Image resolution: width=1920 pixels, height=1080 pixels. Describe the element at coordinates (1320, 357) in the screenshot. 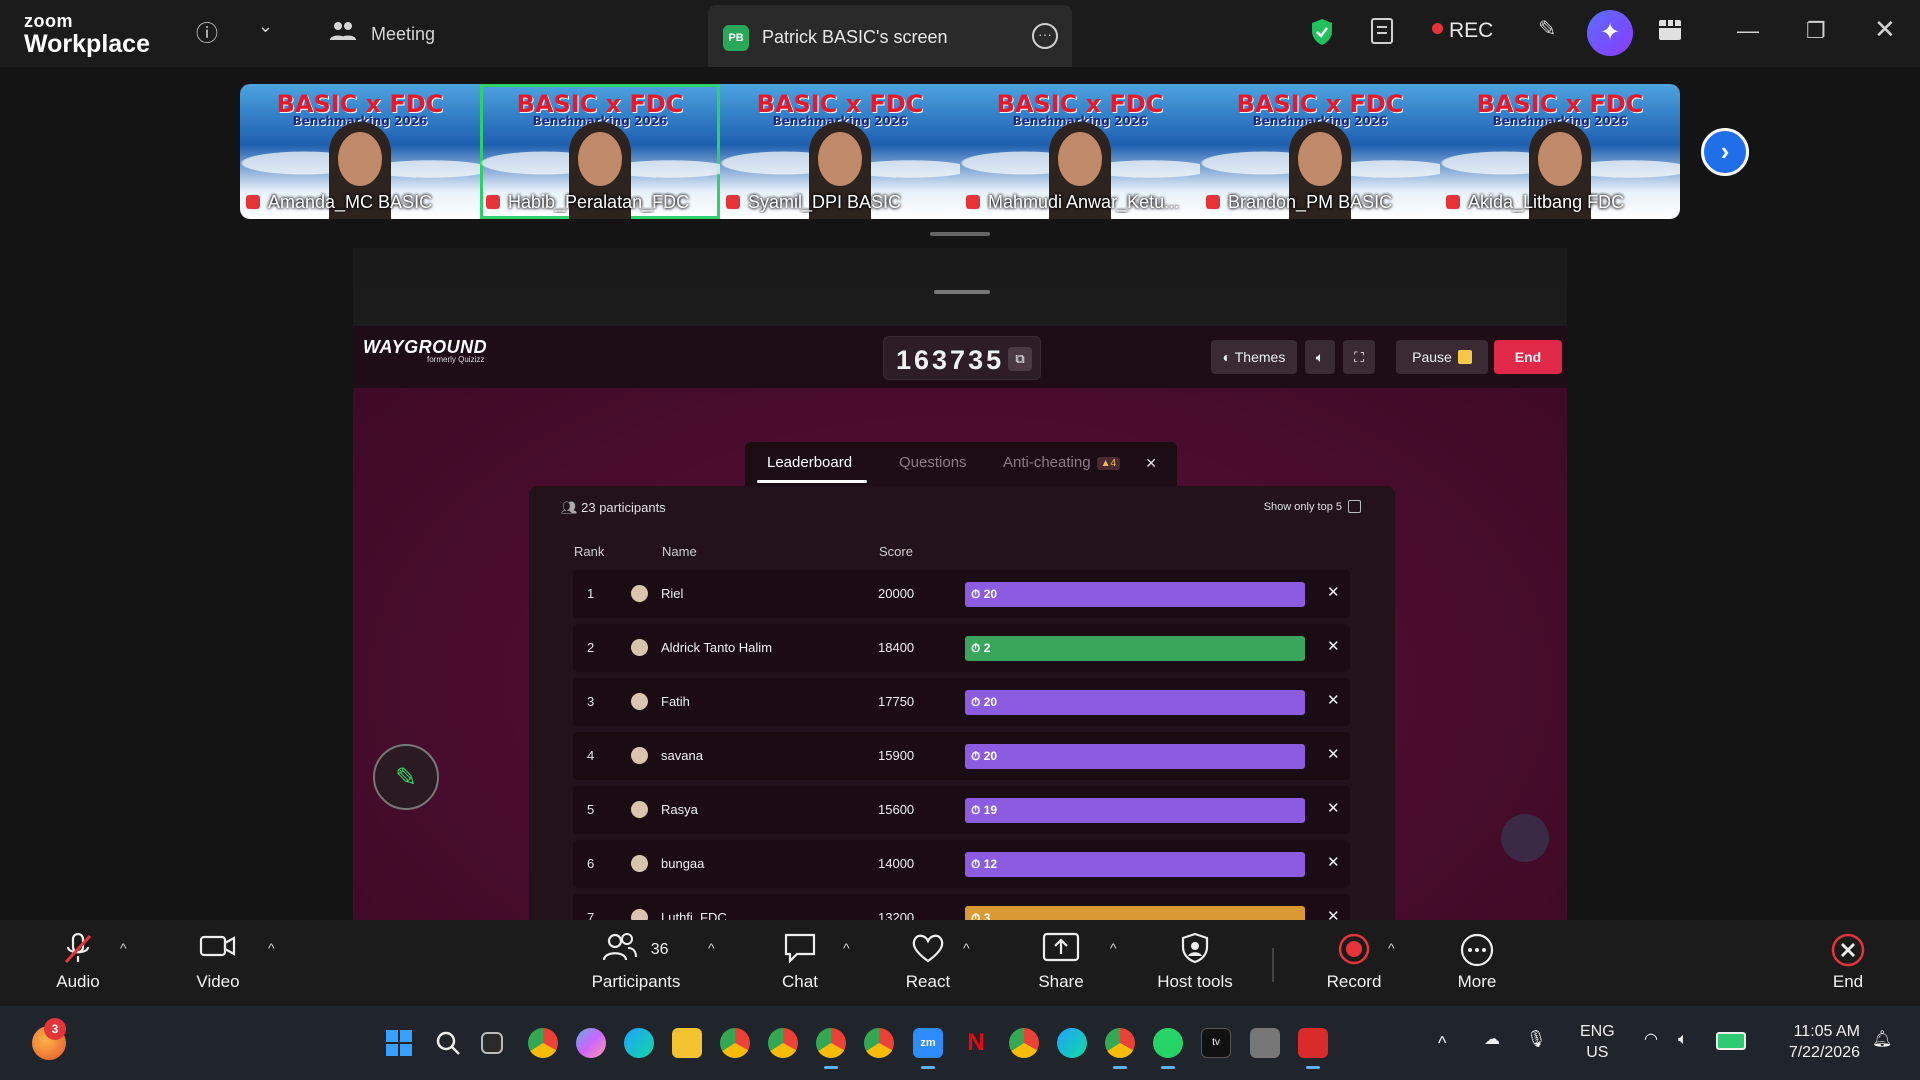

I see `volume-button: 🔈︎` at that location.